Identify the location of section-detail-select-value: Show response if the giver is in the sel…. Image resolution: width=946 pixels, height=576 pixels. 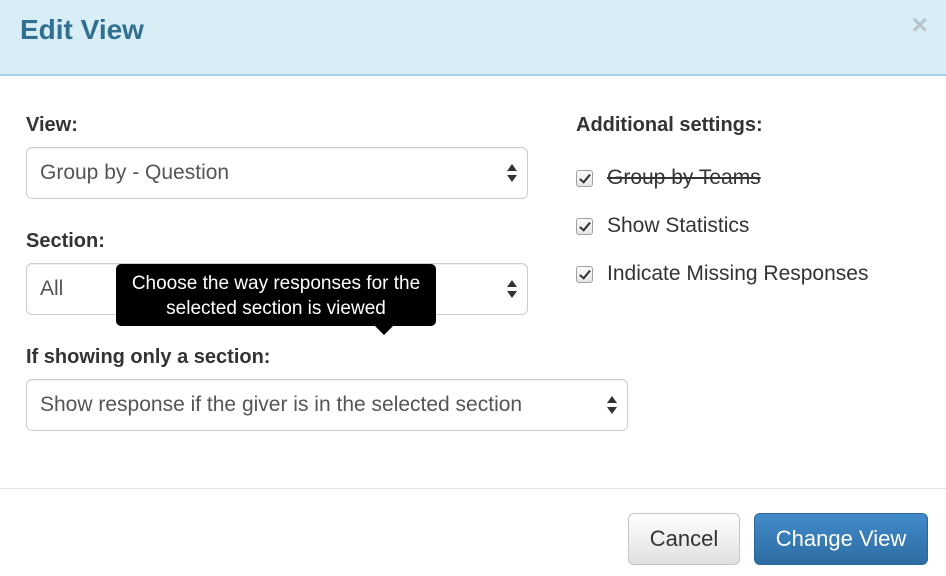
(281, 404).